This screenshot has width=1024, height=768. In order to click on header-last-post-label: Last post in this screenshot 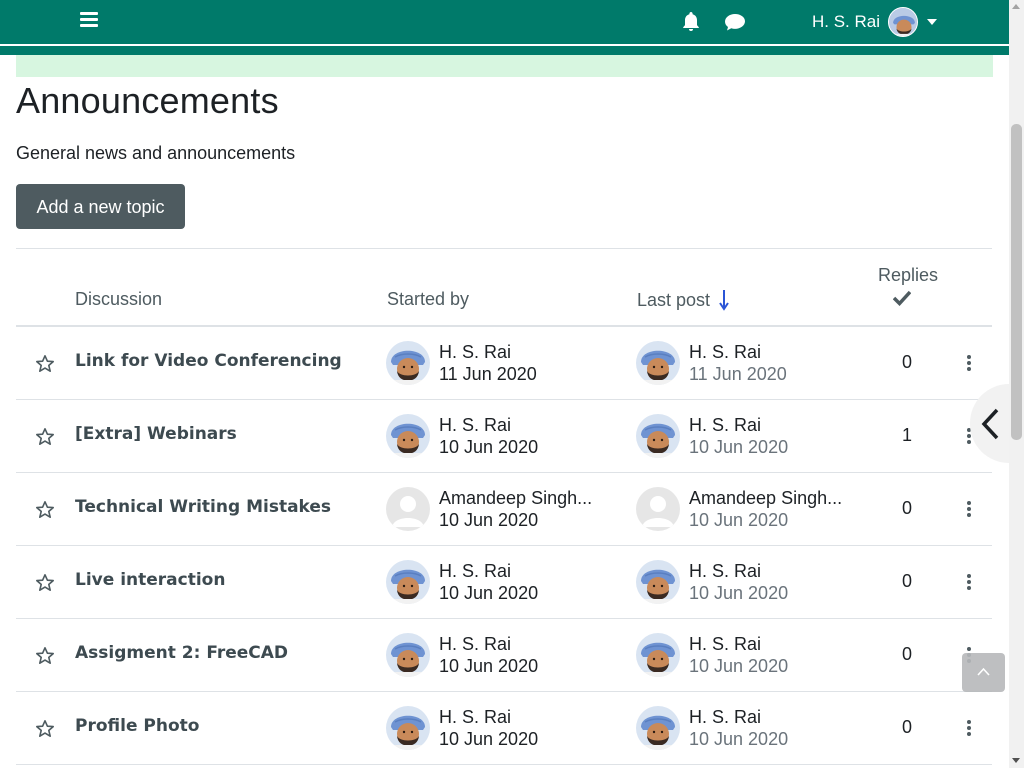, I will do `click(674, 299)`.